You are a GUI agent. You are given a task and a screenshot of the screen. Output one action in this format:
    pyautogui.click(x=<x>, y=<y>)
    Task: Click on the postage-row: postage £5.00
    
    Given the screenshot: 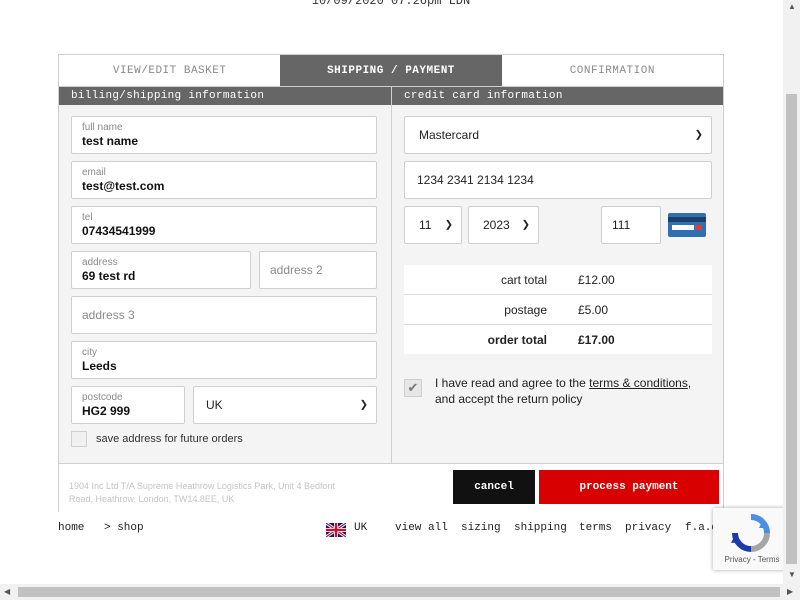 What is the action you would take?
    pyautogui.click(x=558, y=310)
    